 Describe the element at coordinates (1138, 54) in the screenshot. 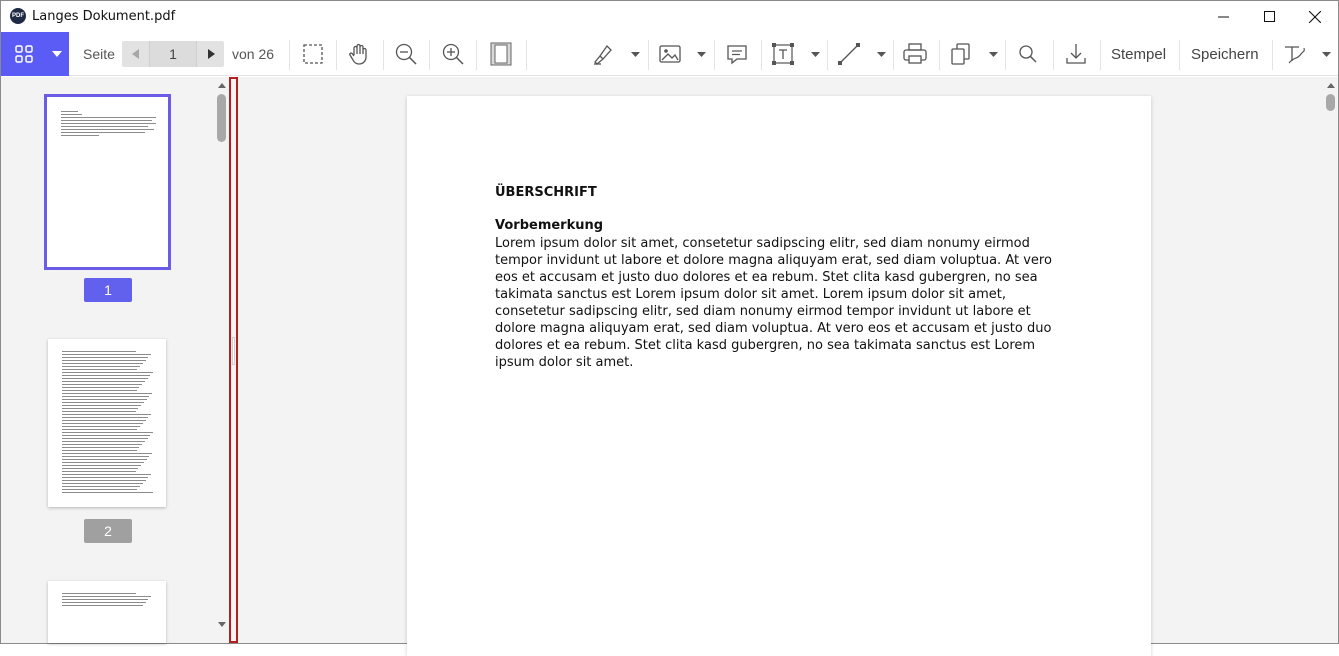

I see `stamp-button: Stempel` at that location.